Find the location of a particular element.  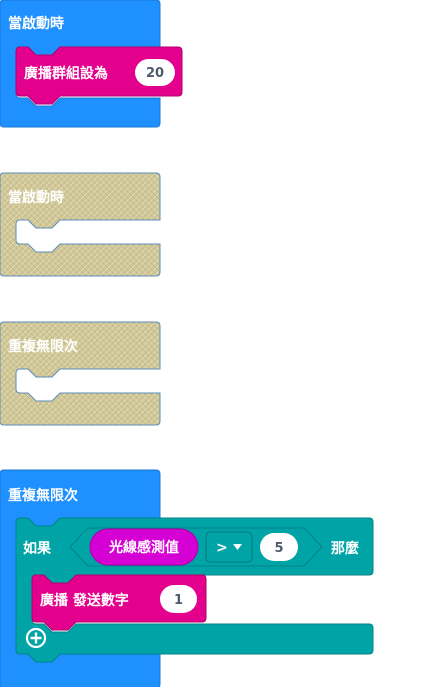

set-radio-group-label: 廣播群組設為 is located at coordinates (66, 73).